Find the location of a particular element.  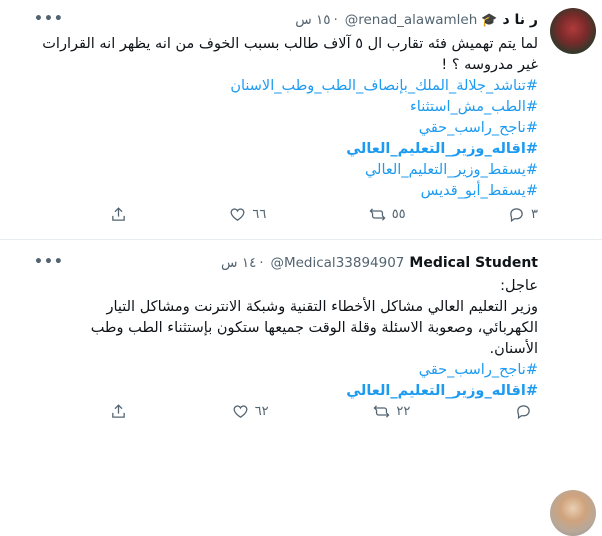

tweet-time: ١٤ س is located at coordinates (238, 263).